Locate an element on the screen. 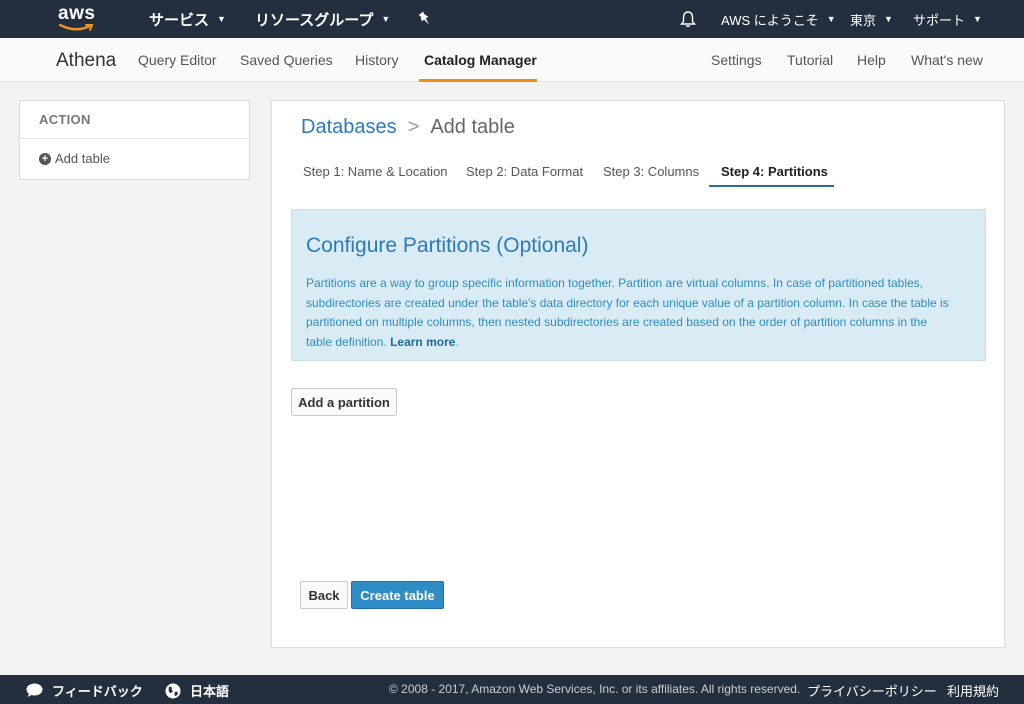  nav-help: Help is located at coordinates (871, 60).